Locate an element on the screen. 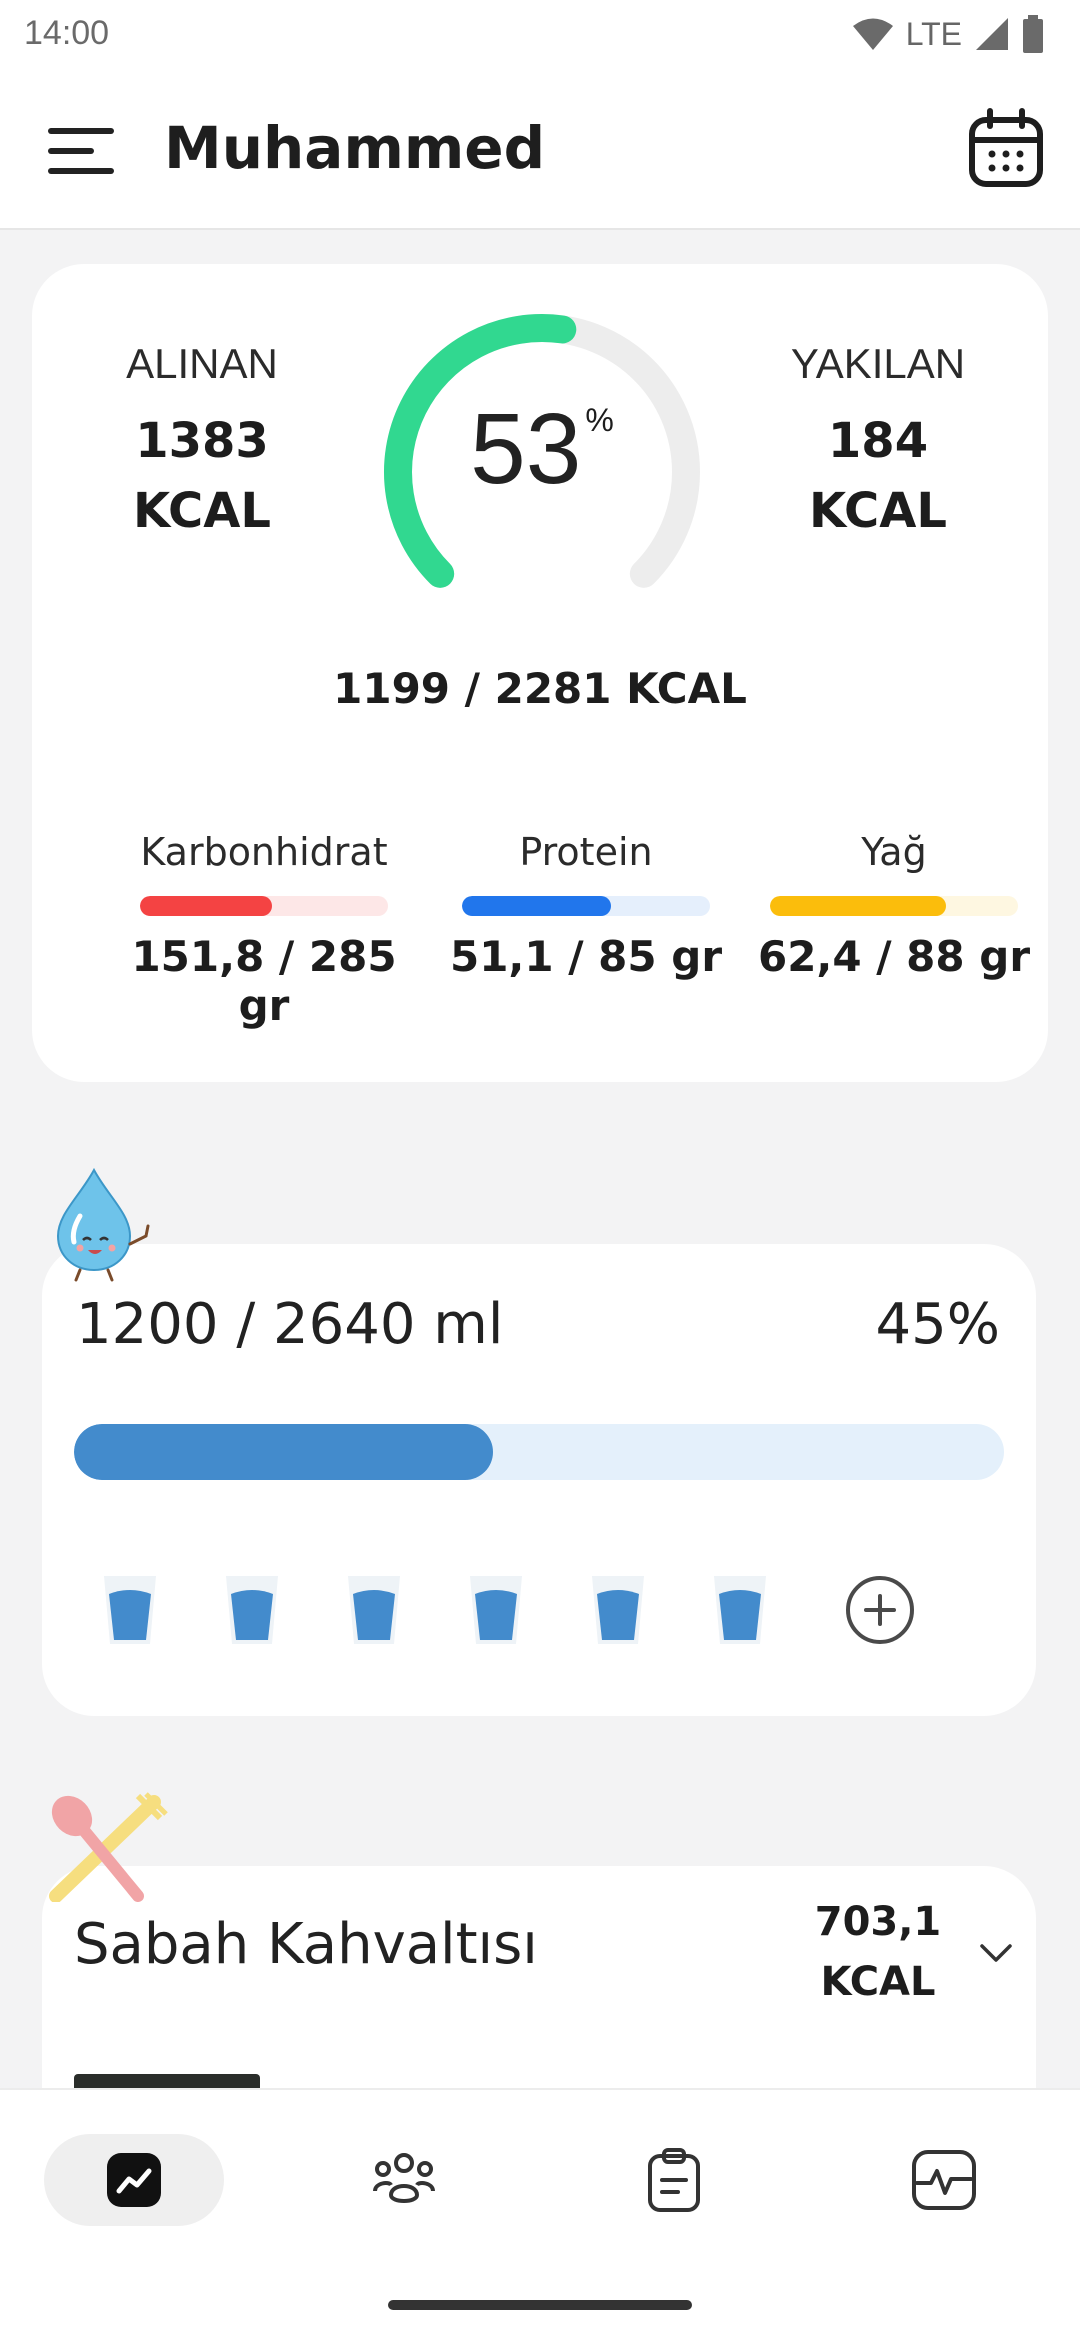 The height and width of the screenshot is (2340, 1080). water-percent: 45% is located at coordinates (937, 1324).